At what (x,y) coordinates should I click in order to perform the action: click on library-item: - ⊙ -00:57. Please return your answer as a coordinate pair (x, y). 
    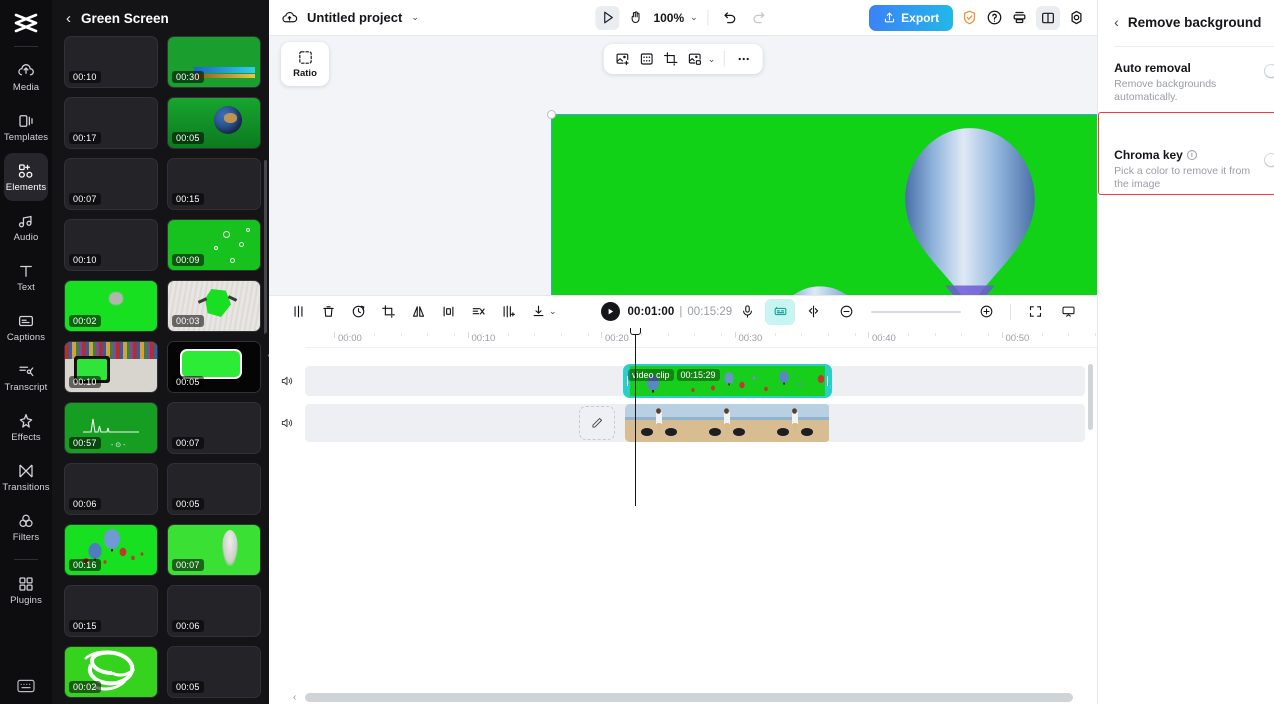
    Looking at the image, I should click on (111, 428).